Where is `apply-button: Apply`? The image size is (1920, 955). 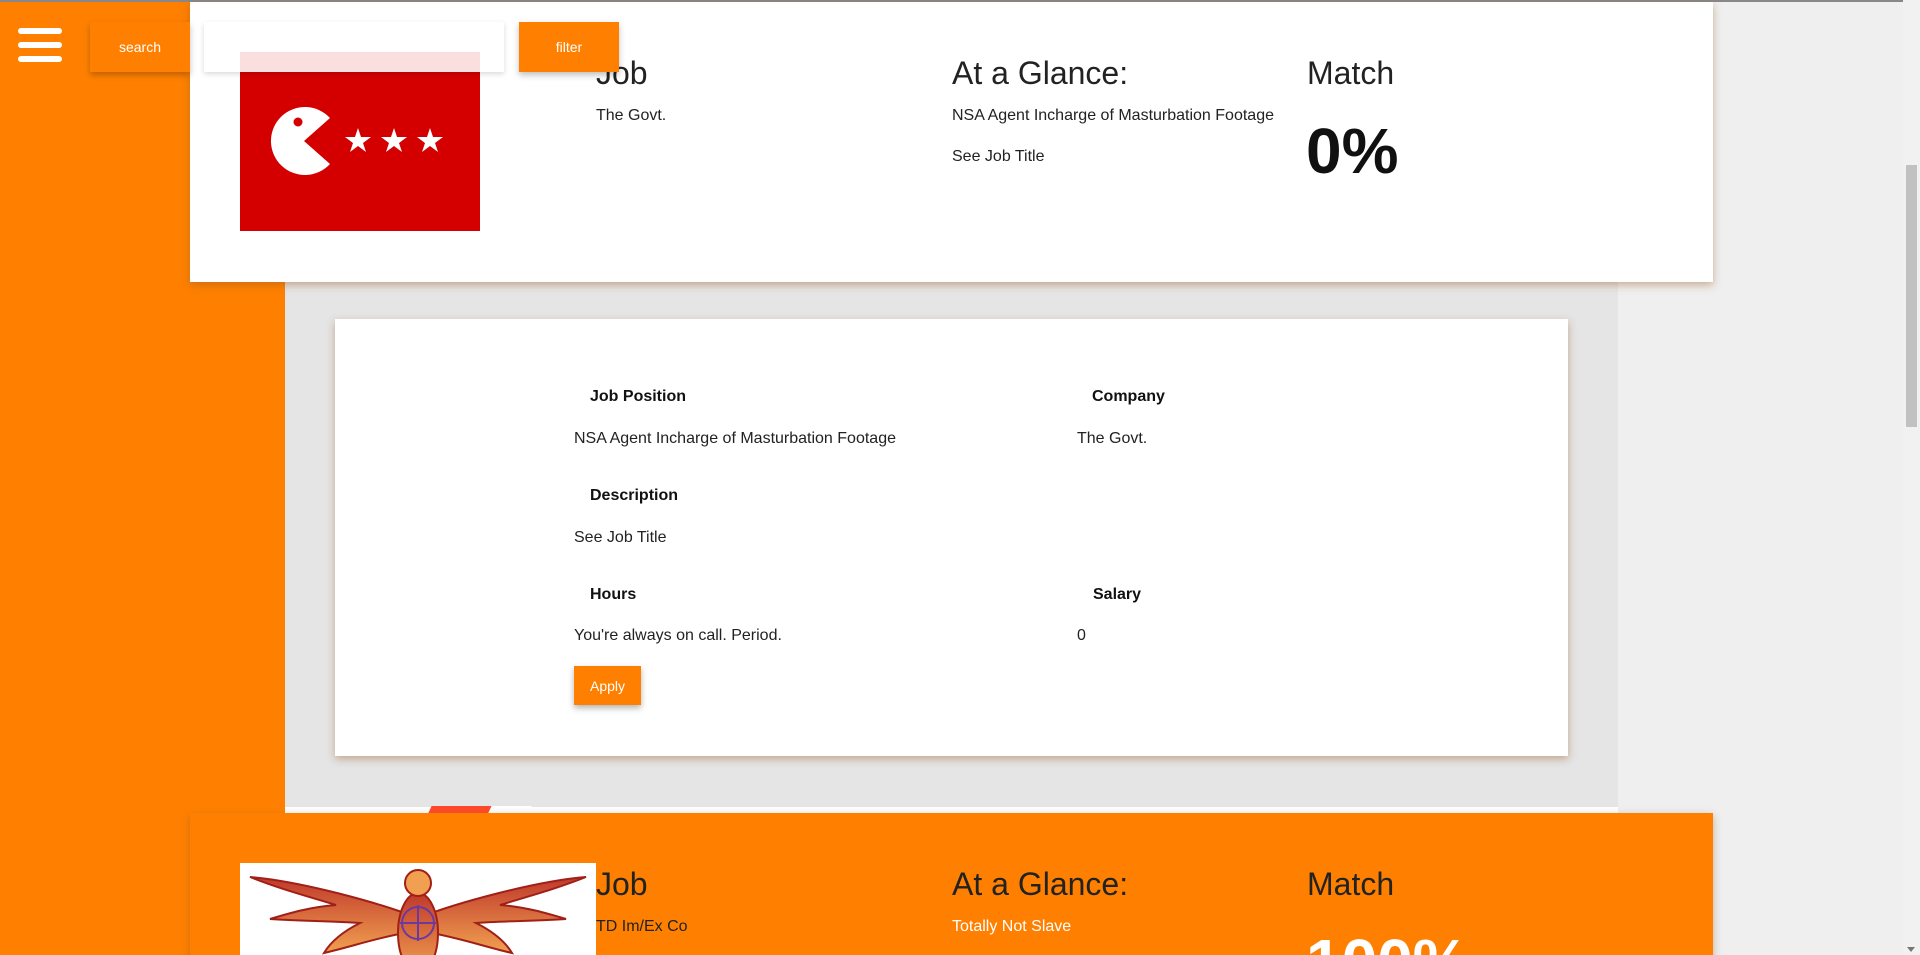 apply-button: Apply is located at coordinates (607, 685).